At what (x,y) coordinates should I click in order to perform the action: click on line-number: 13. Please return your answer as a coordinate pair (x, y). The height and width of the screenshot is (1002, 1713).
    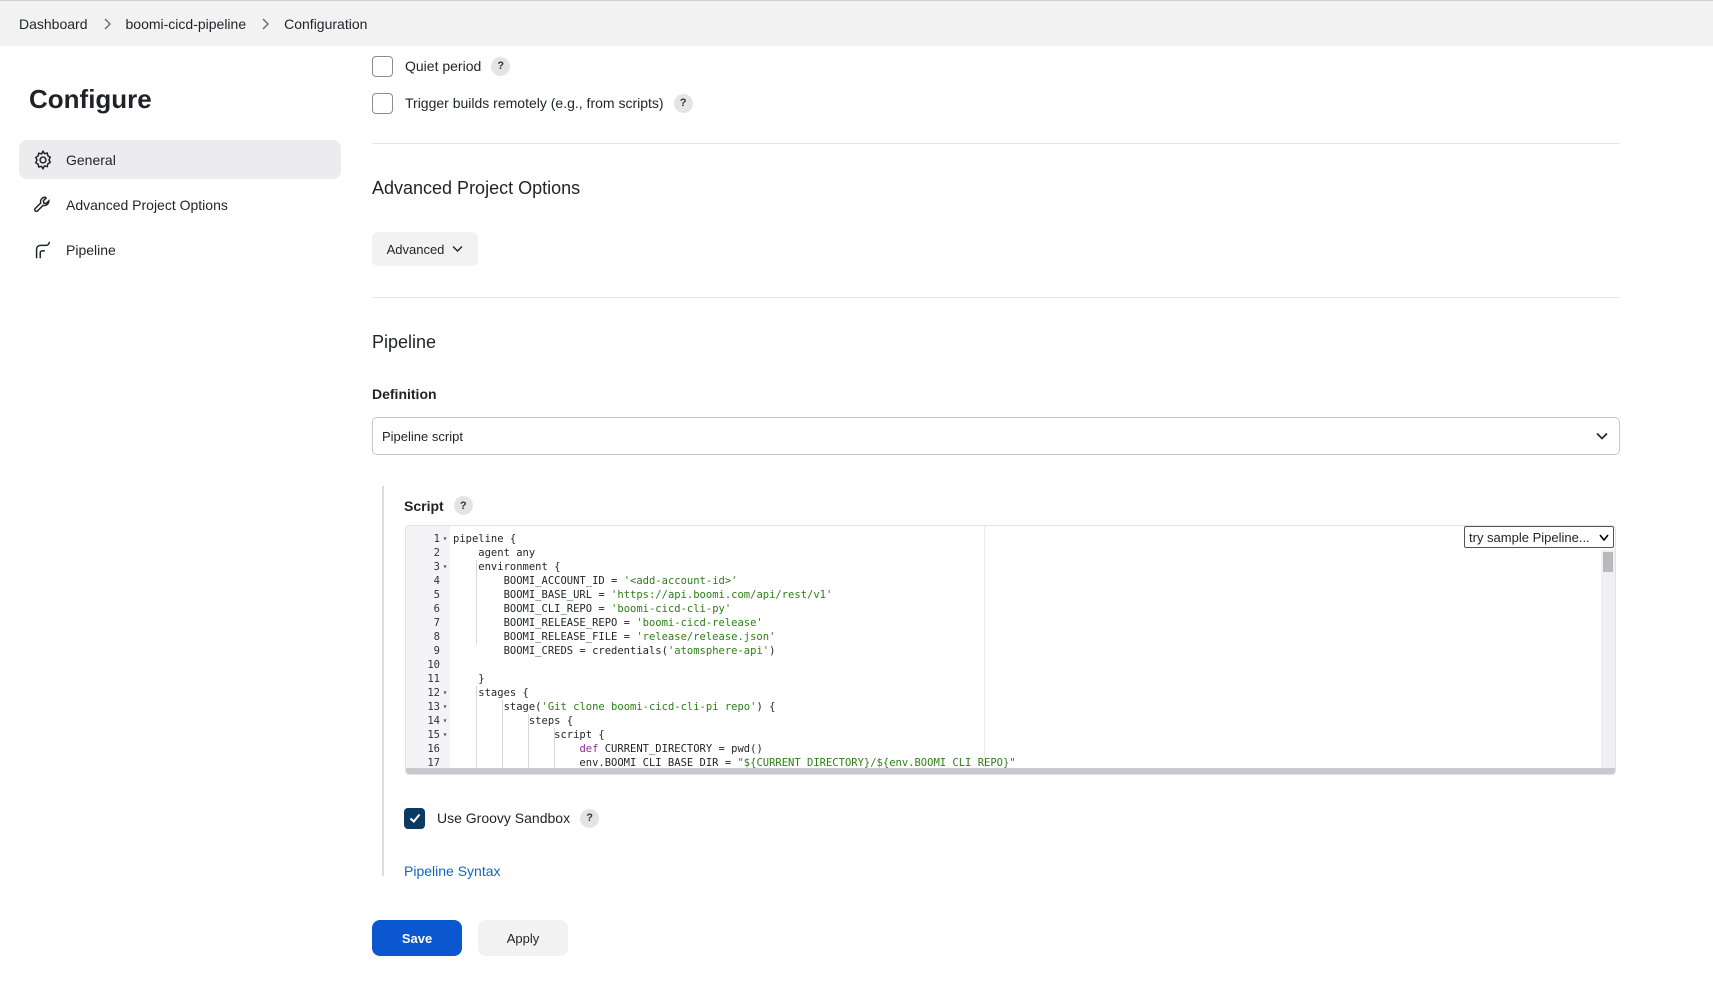
    Looking at the image, I should click on (433, 707).